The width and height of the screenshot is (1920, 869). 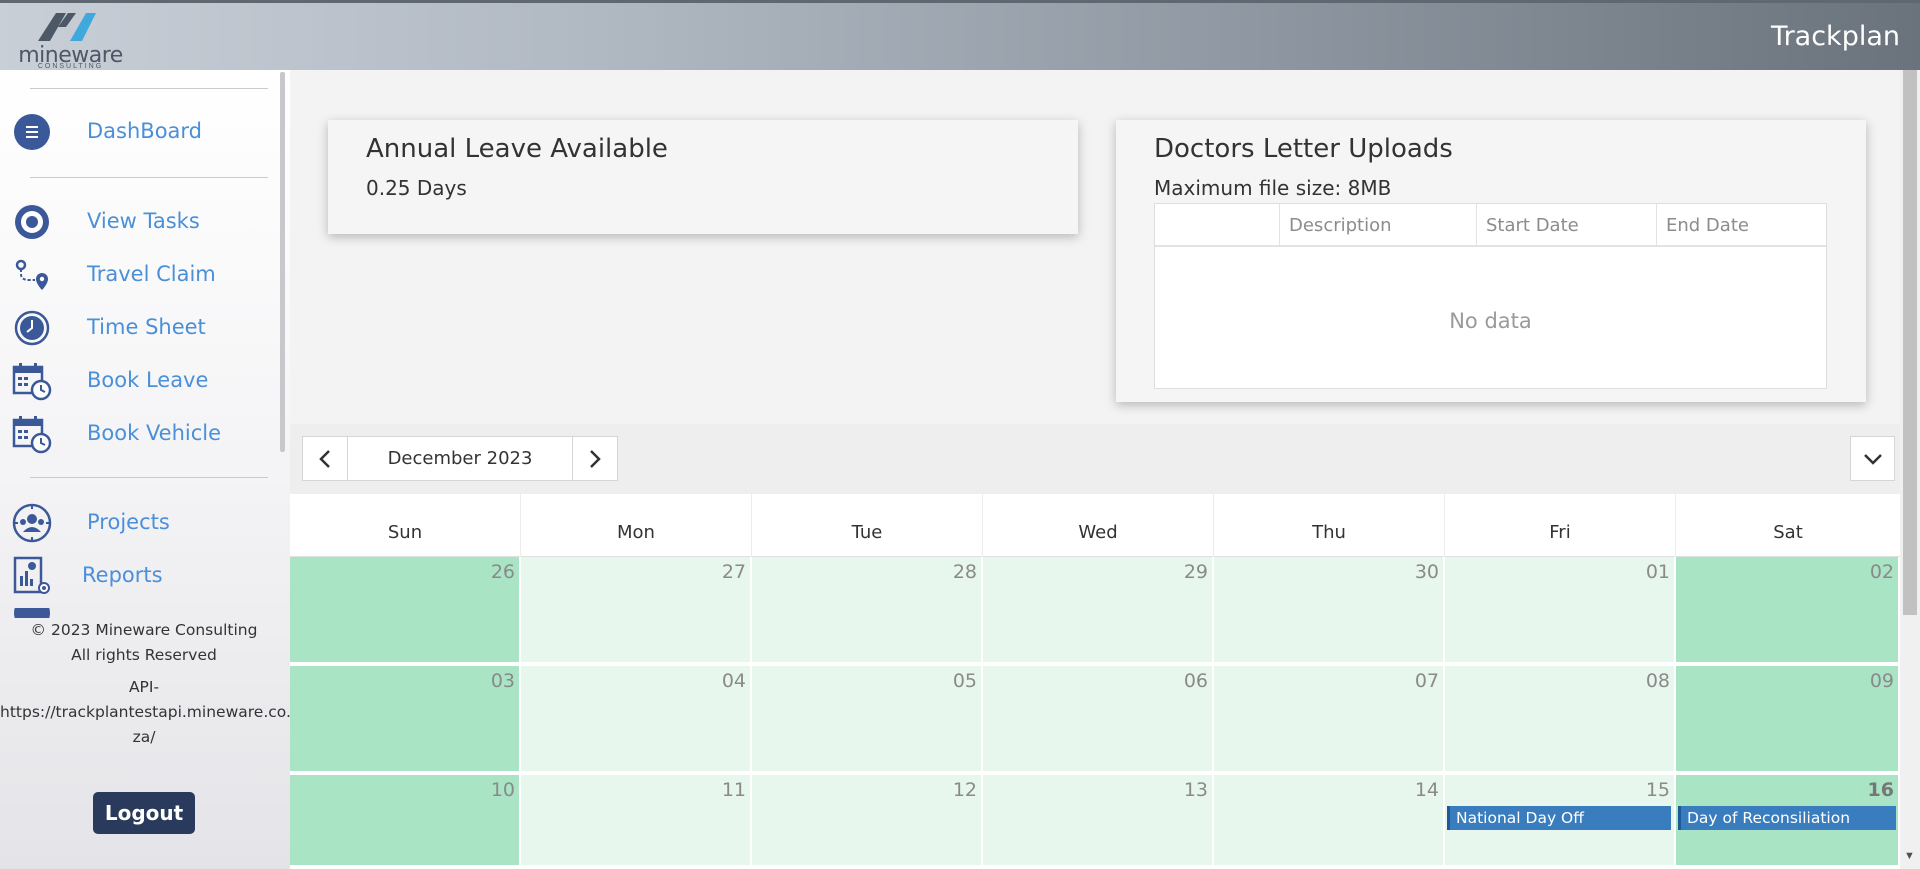 What do you see at coordinates (964, 572) in the screenshot?
I see `day-number: 28` at bounding box center [964, 572].